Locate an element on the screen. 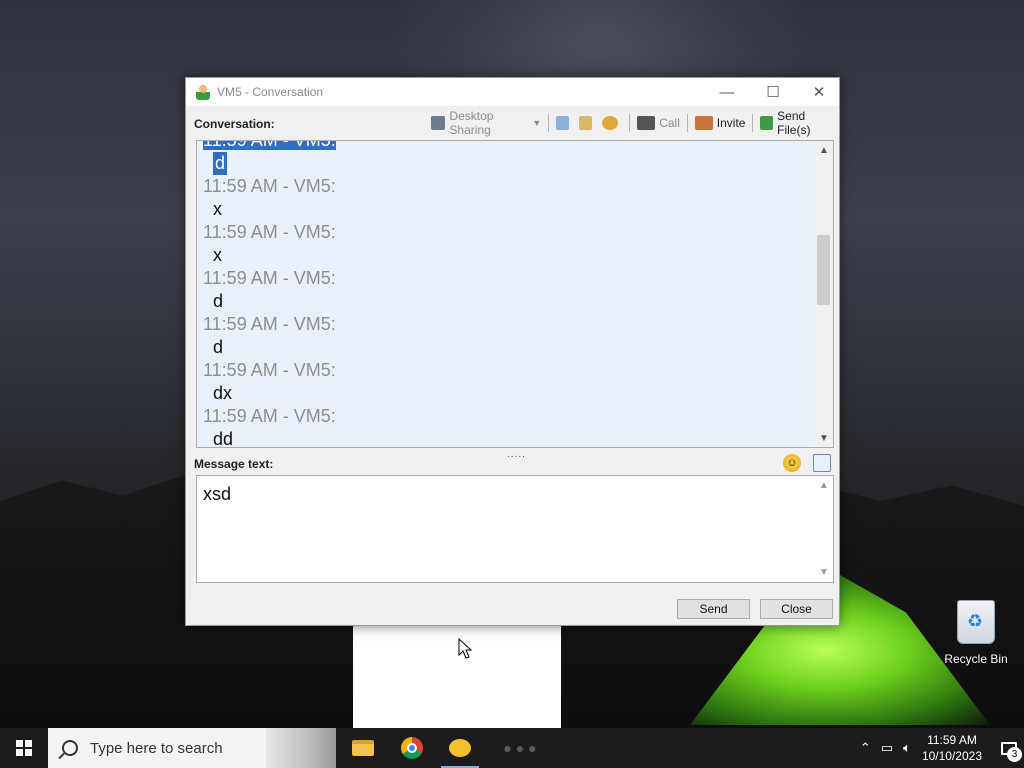 The image size is (1024, 768). gear-icon is located at coordinates (610, 123).